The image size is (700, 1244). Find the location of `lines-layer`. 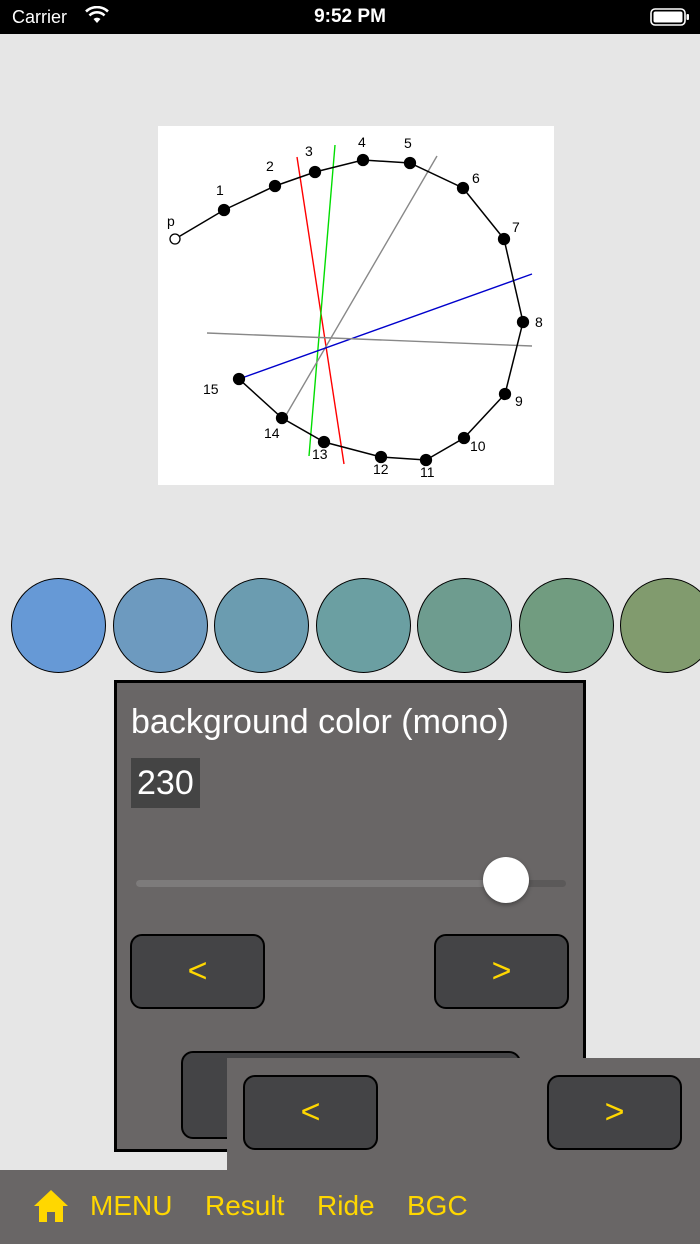

lines-layer is located at coordinates (369, 304).